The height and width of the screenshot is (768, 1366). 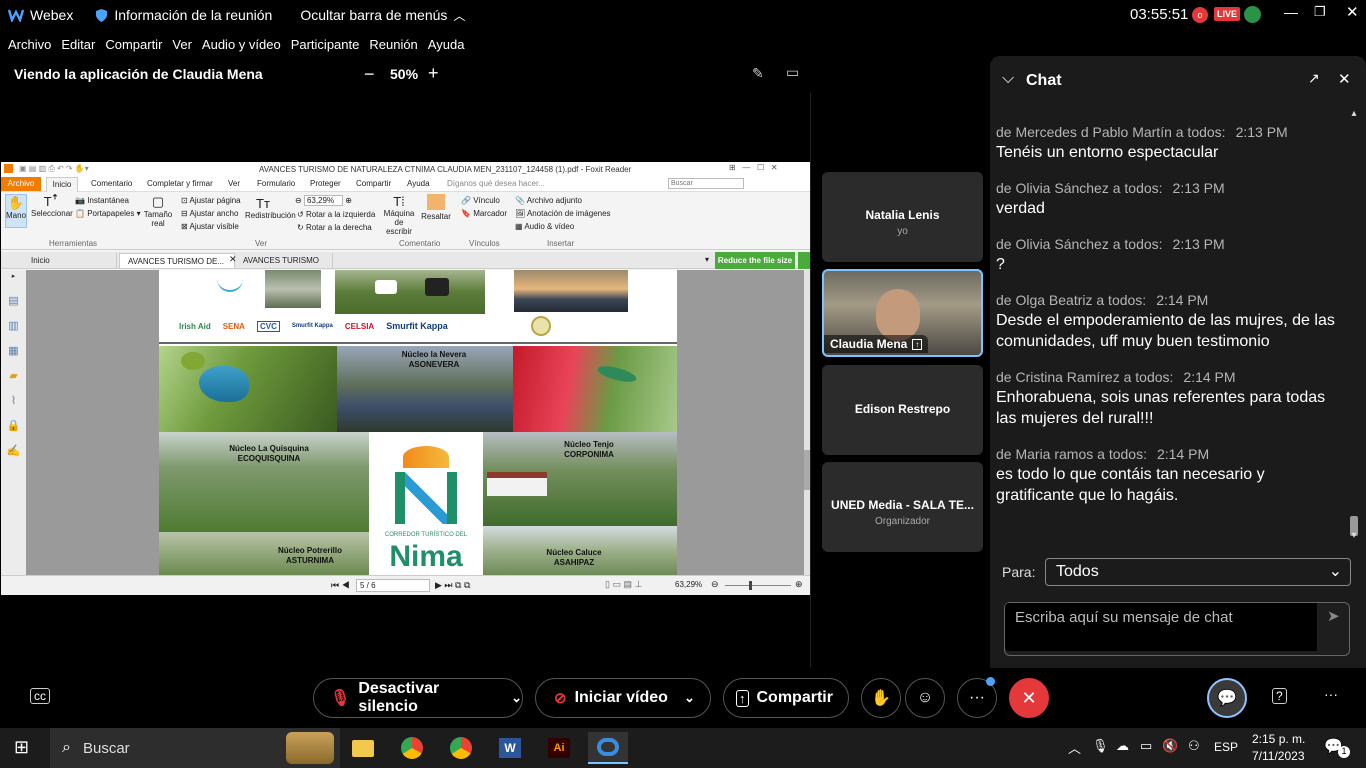 What do you see at coordinates (16, 211) in the screenshot?
I see `hand-tool: ✋ Mano` at bounding box center [16, 211].